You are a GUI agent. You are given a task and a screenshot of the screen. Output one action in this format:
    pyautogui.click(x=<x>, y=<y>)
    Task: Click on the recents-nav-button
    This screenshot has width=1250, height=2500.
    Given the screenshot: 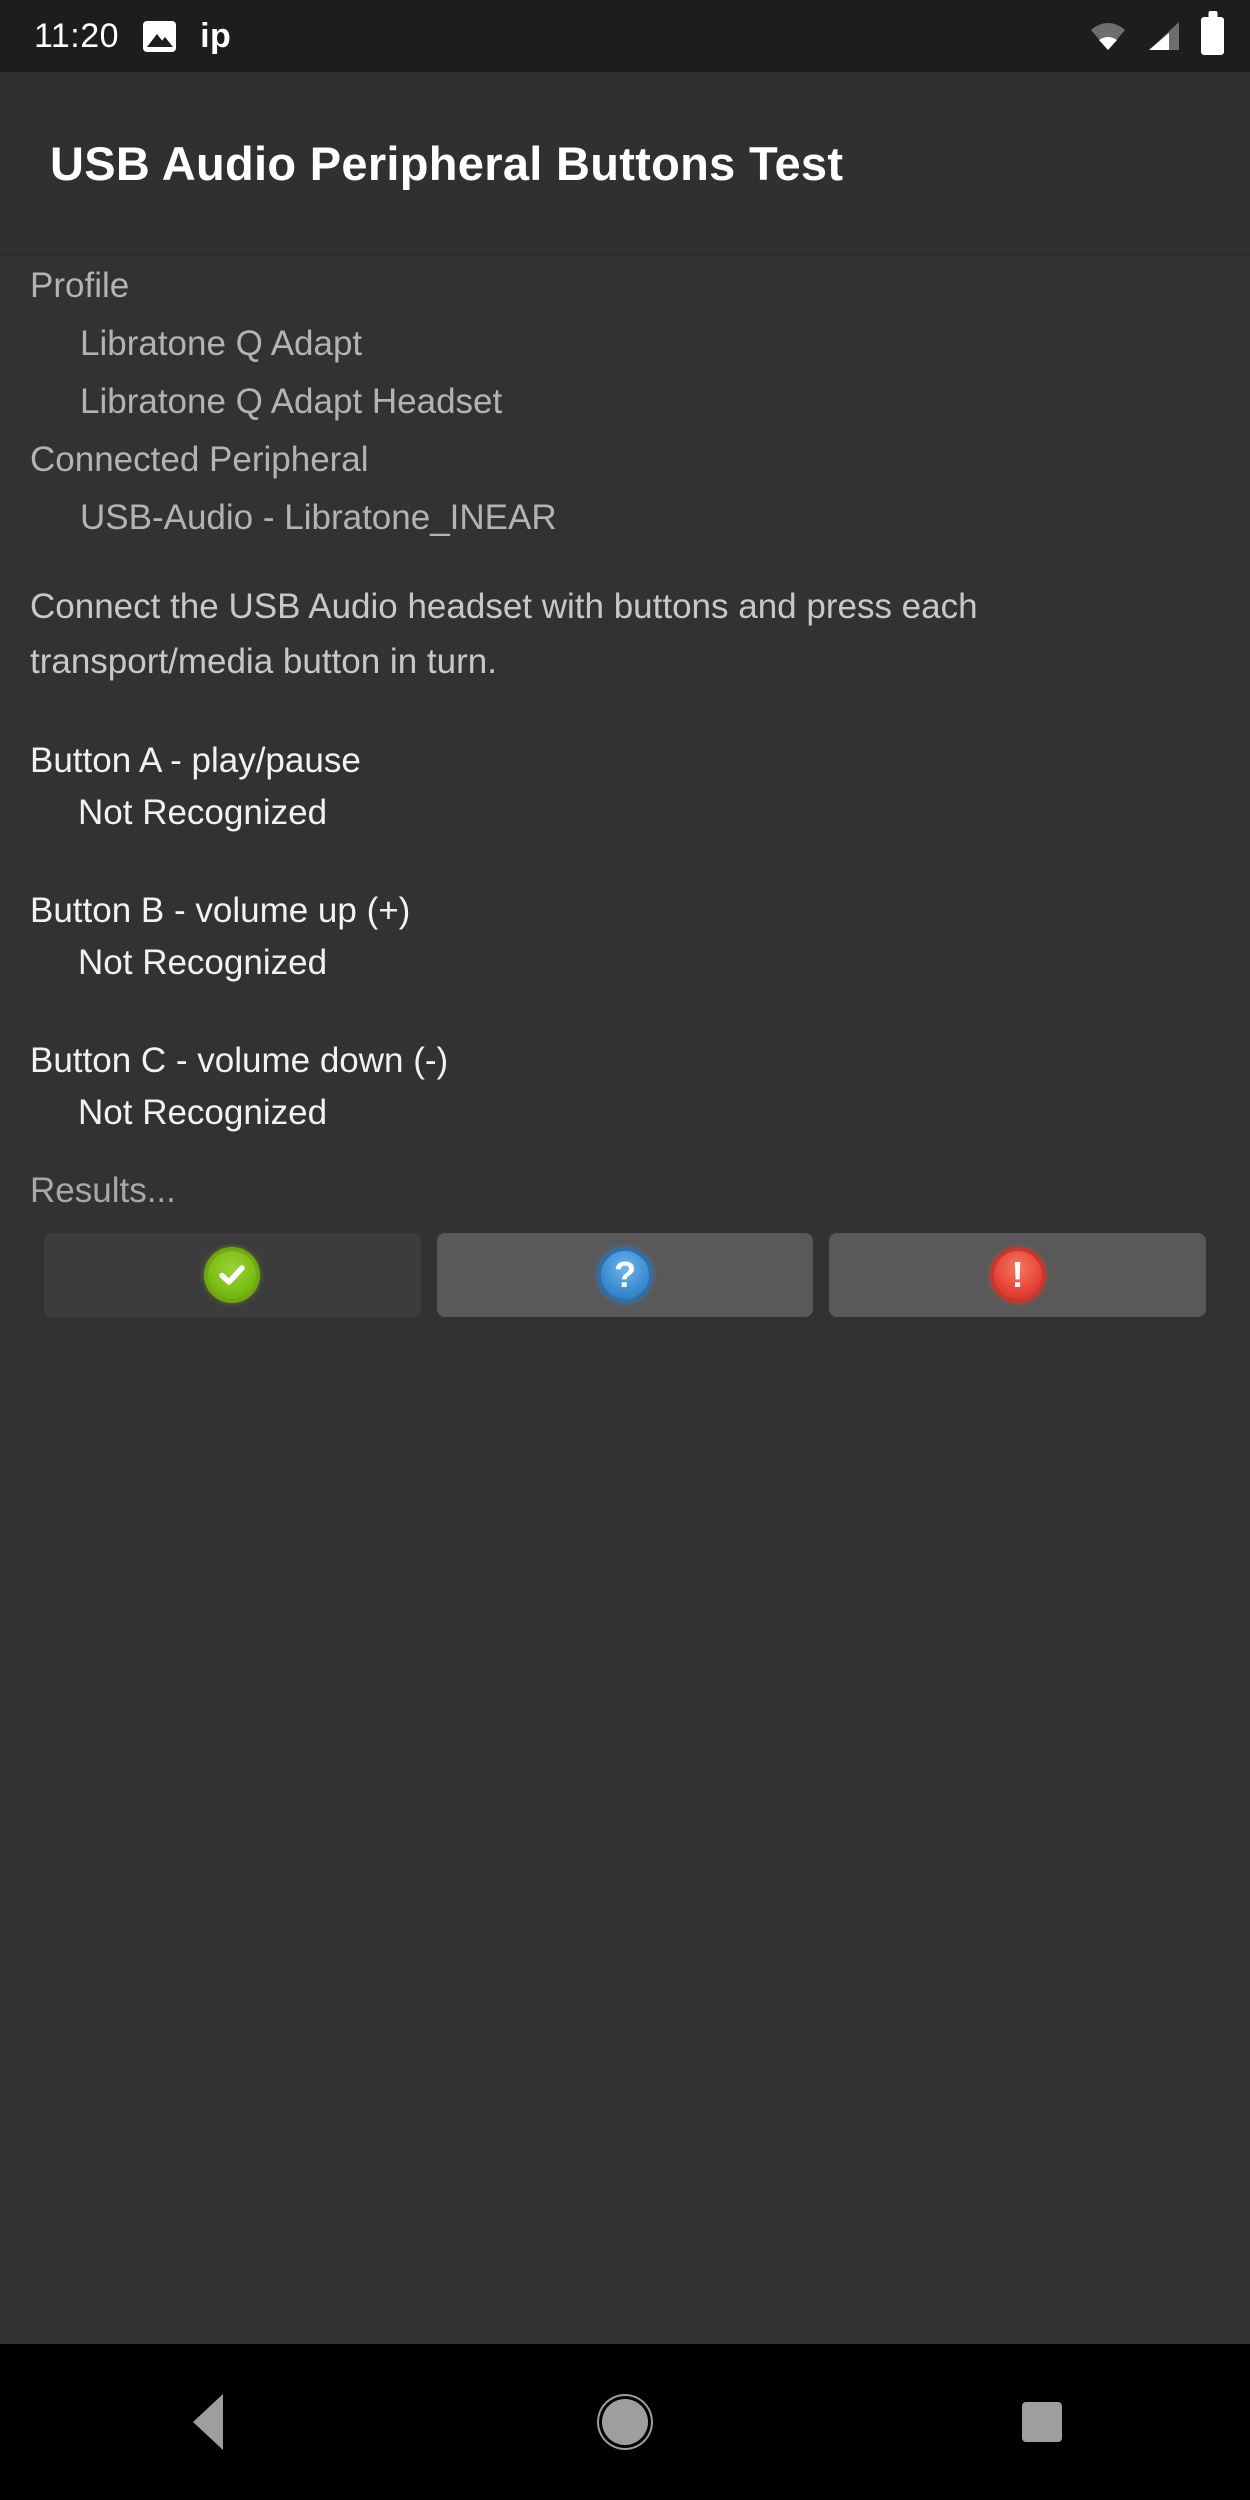 What is the action you would take?
    pyautogui.click(x=1041, y=2422)
    